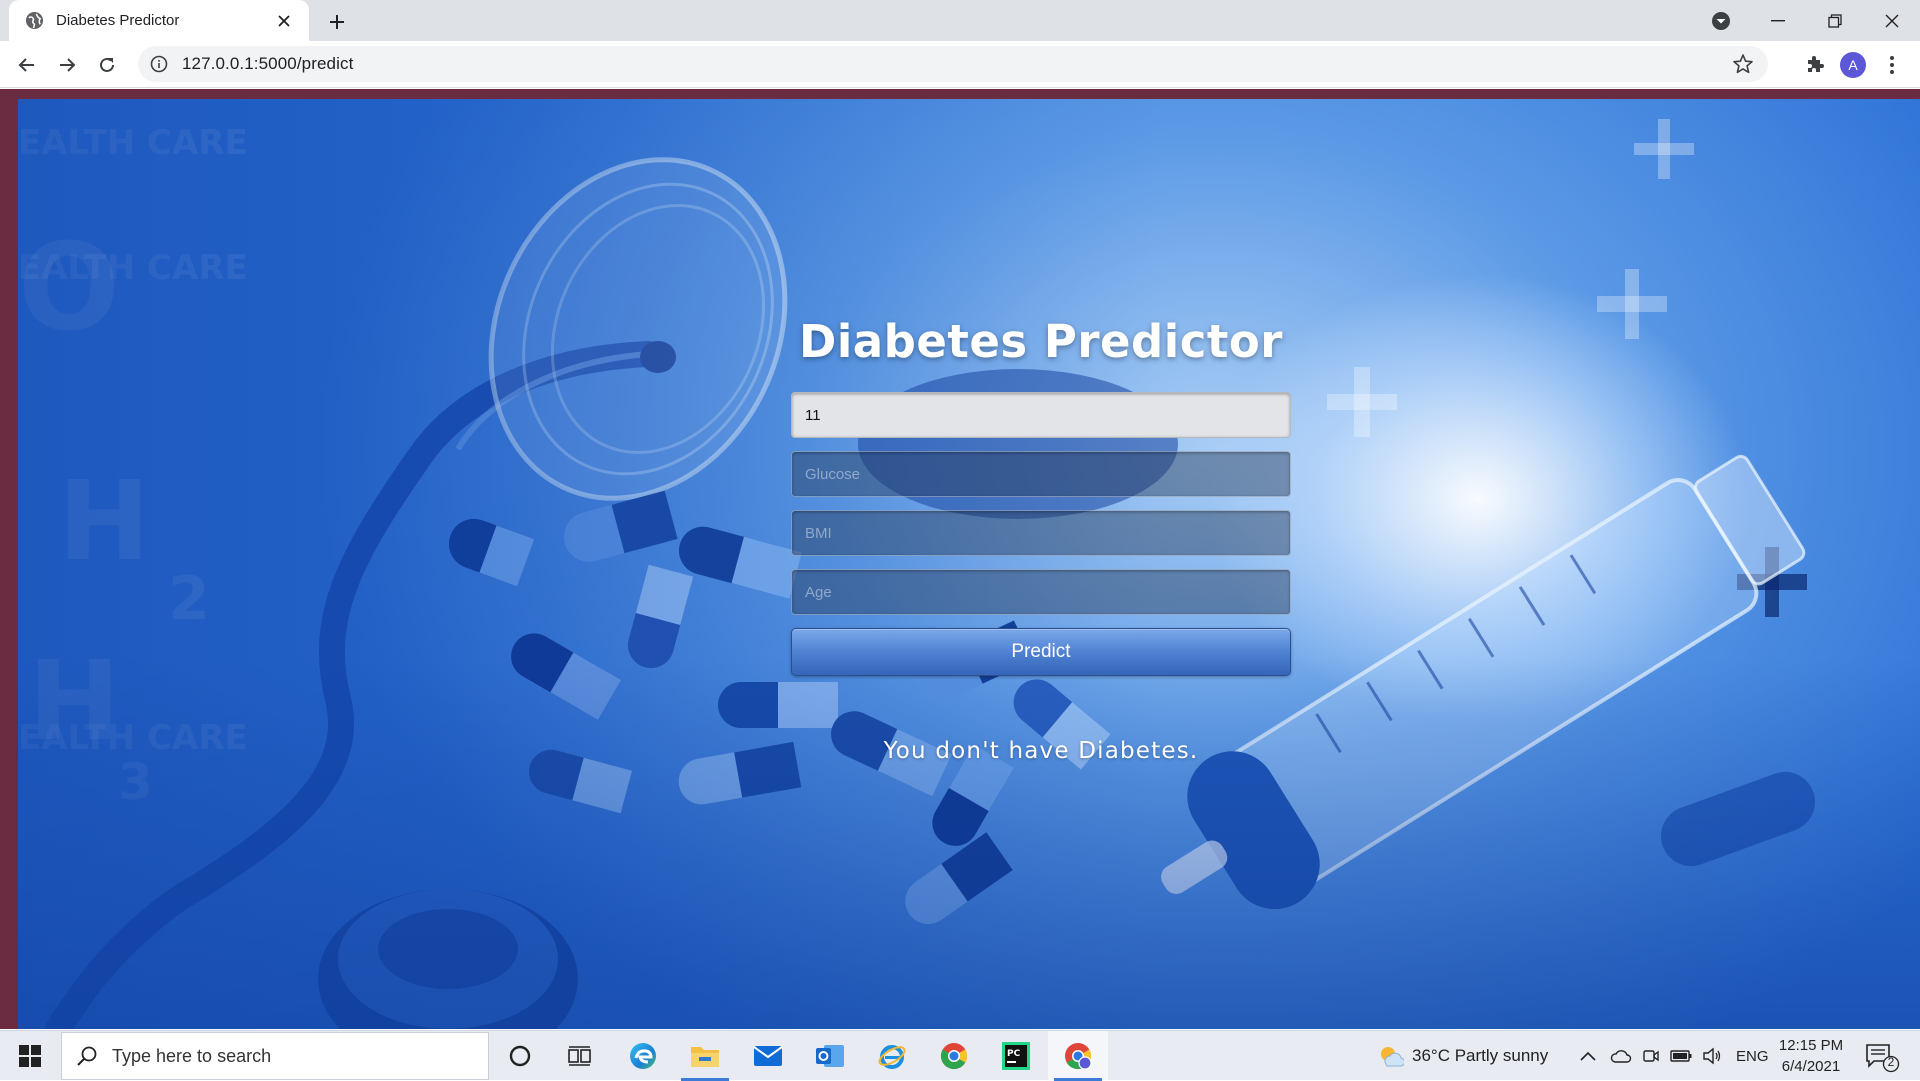 The height and width of the screenshot is (1081, 1920). Describe the element at coordinates (1041, 592) in the screenshot. I see `age-input` at that location.